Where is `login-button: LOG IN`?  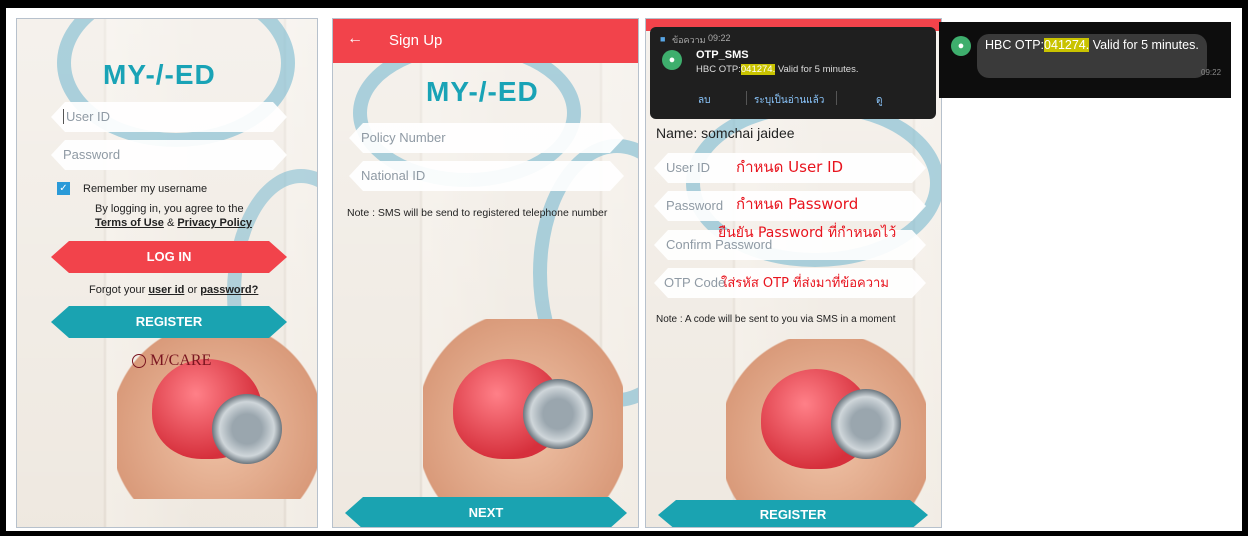 login-button: LOG IN is located at coordinates (169, 257).